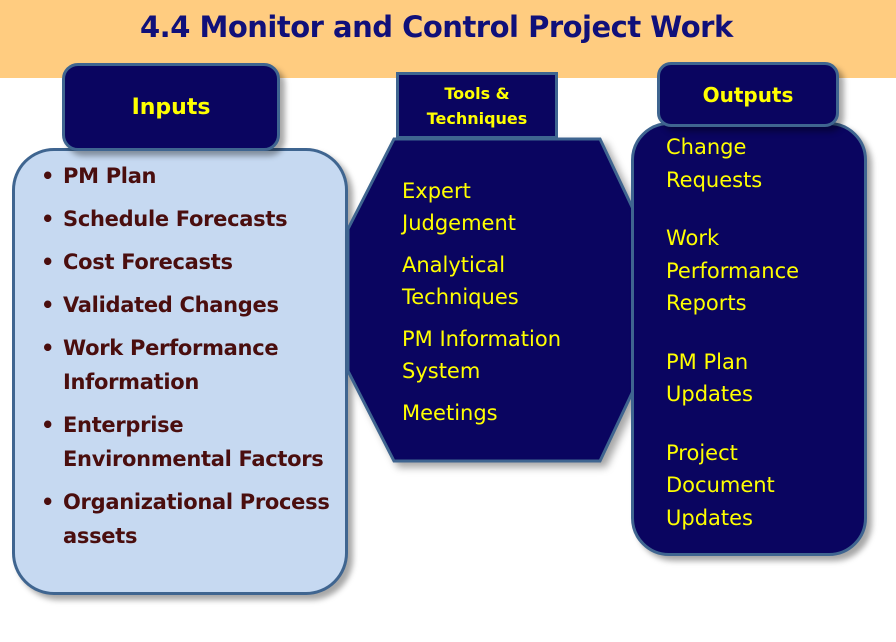 This screenshot has width=896, height=642. Describe the element at coordinates (714, 163) in the screenshot. I see `output-item: Change Requests` at that location.